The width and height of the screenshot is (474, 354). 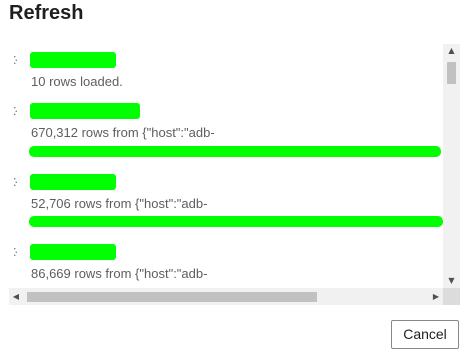 I want to click on item-status-text: 670,312 rows from {"host":"adb-, so click(x=123, y=132).